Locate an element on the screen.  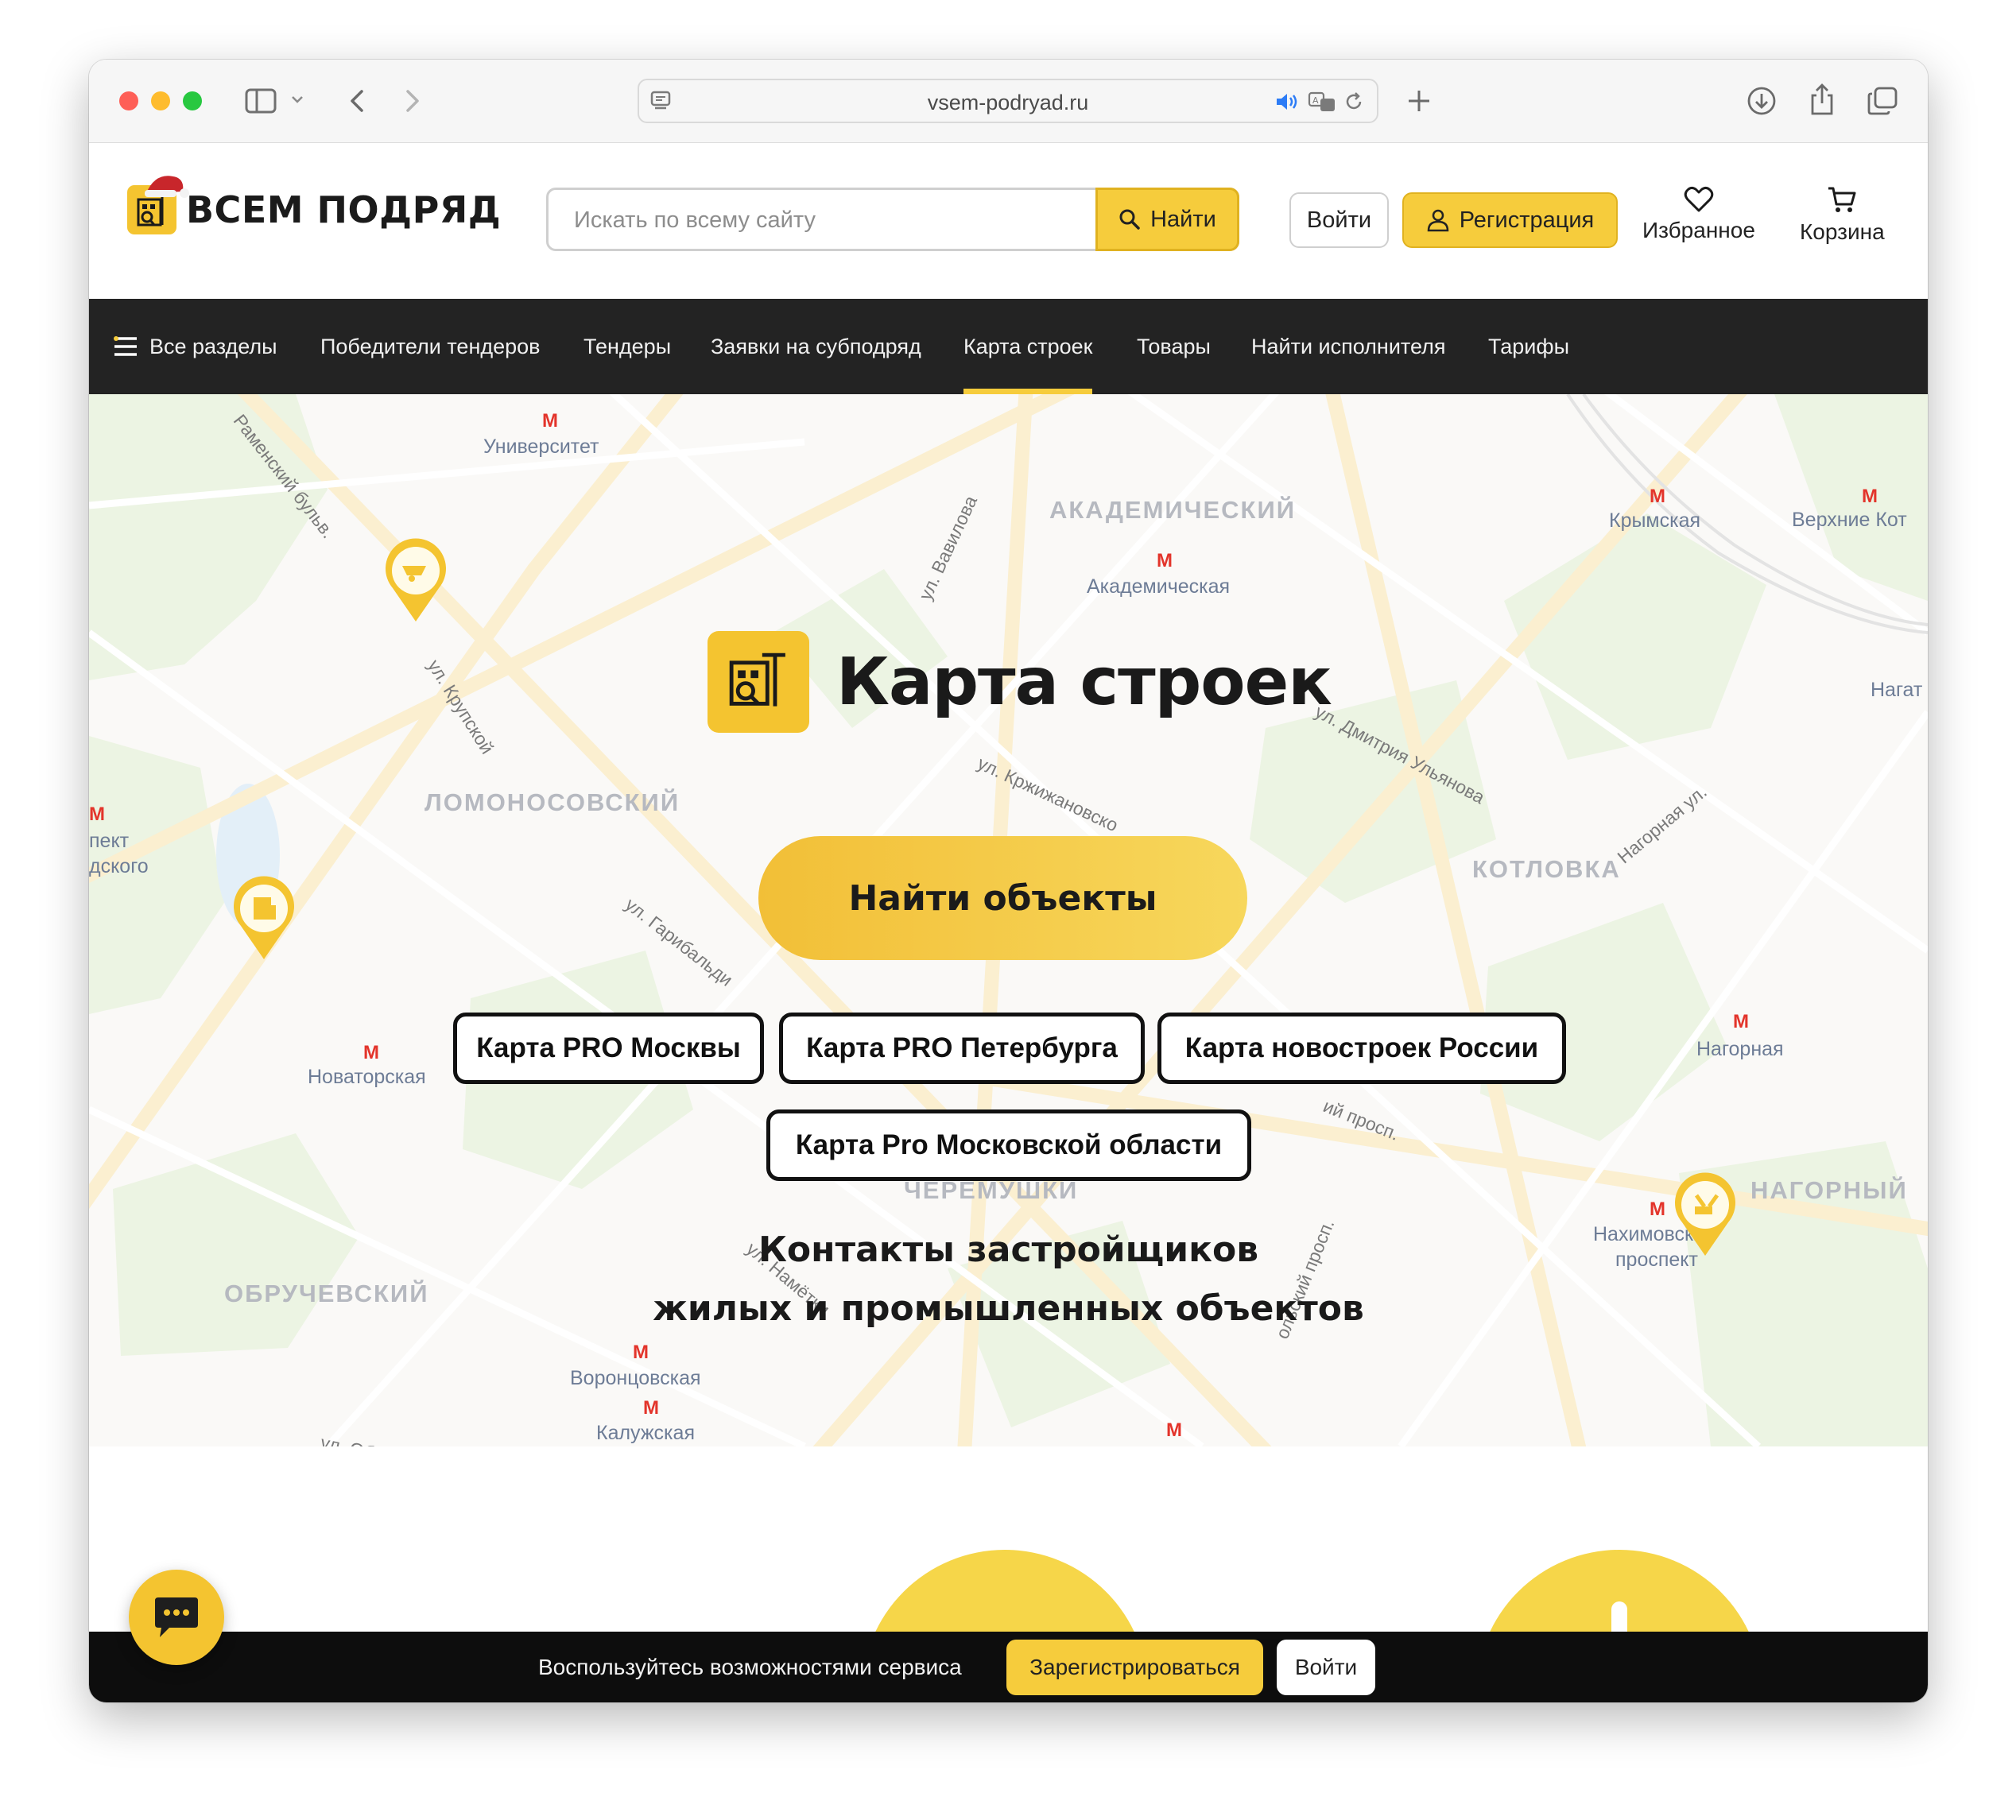
map-link-moscow: Карта PRO Москвы is located at coordinates (608, 1048).